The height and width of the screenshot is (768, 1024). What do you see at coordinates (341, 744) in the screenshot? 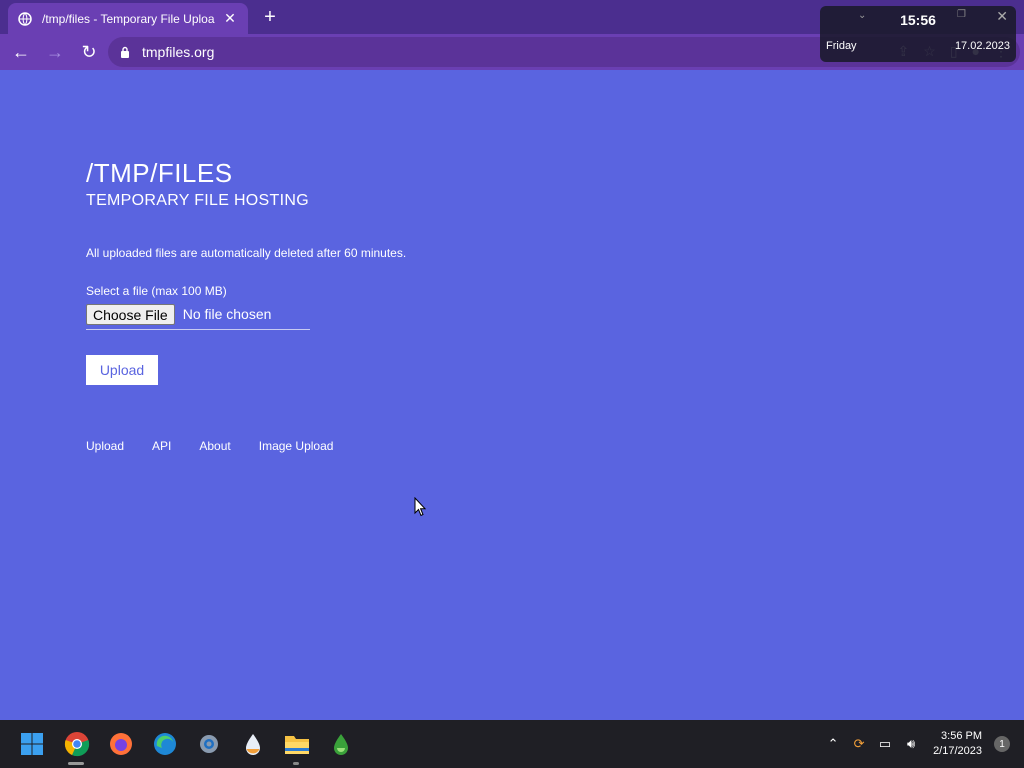
I see `green-drop-app-icon` at bounding box center [341, 744].